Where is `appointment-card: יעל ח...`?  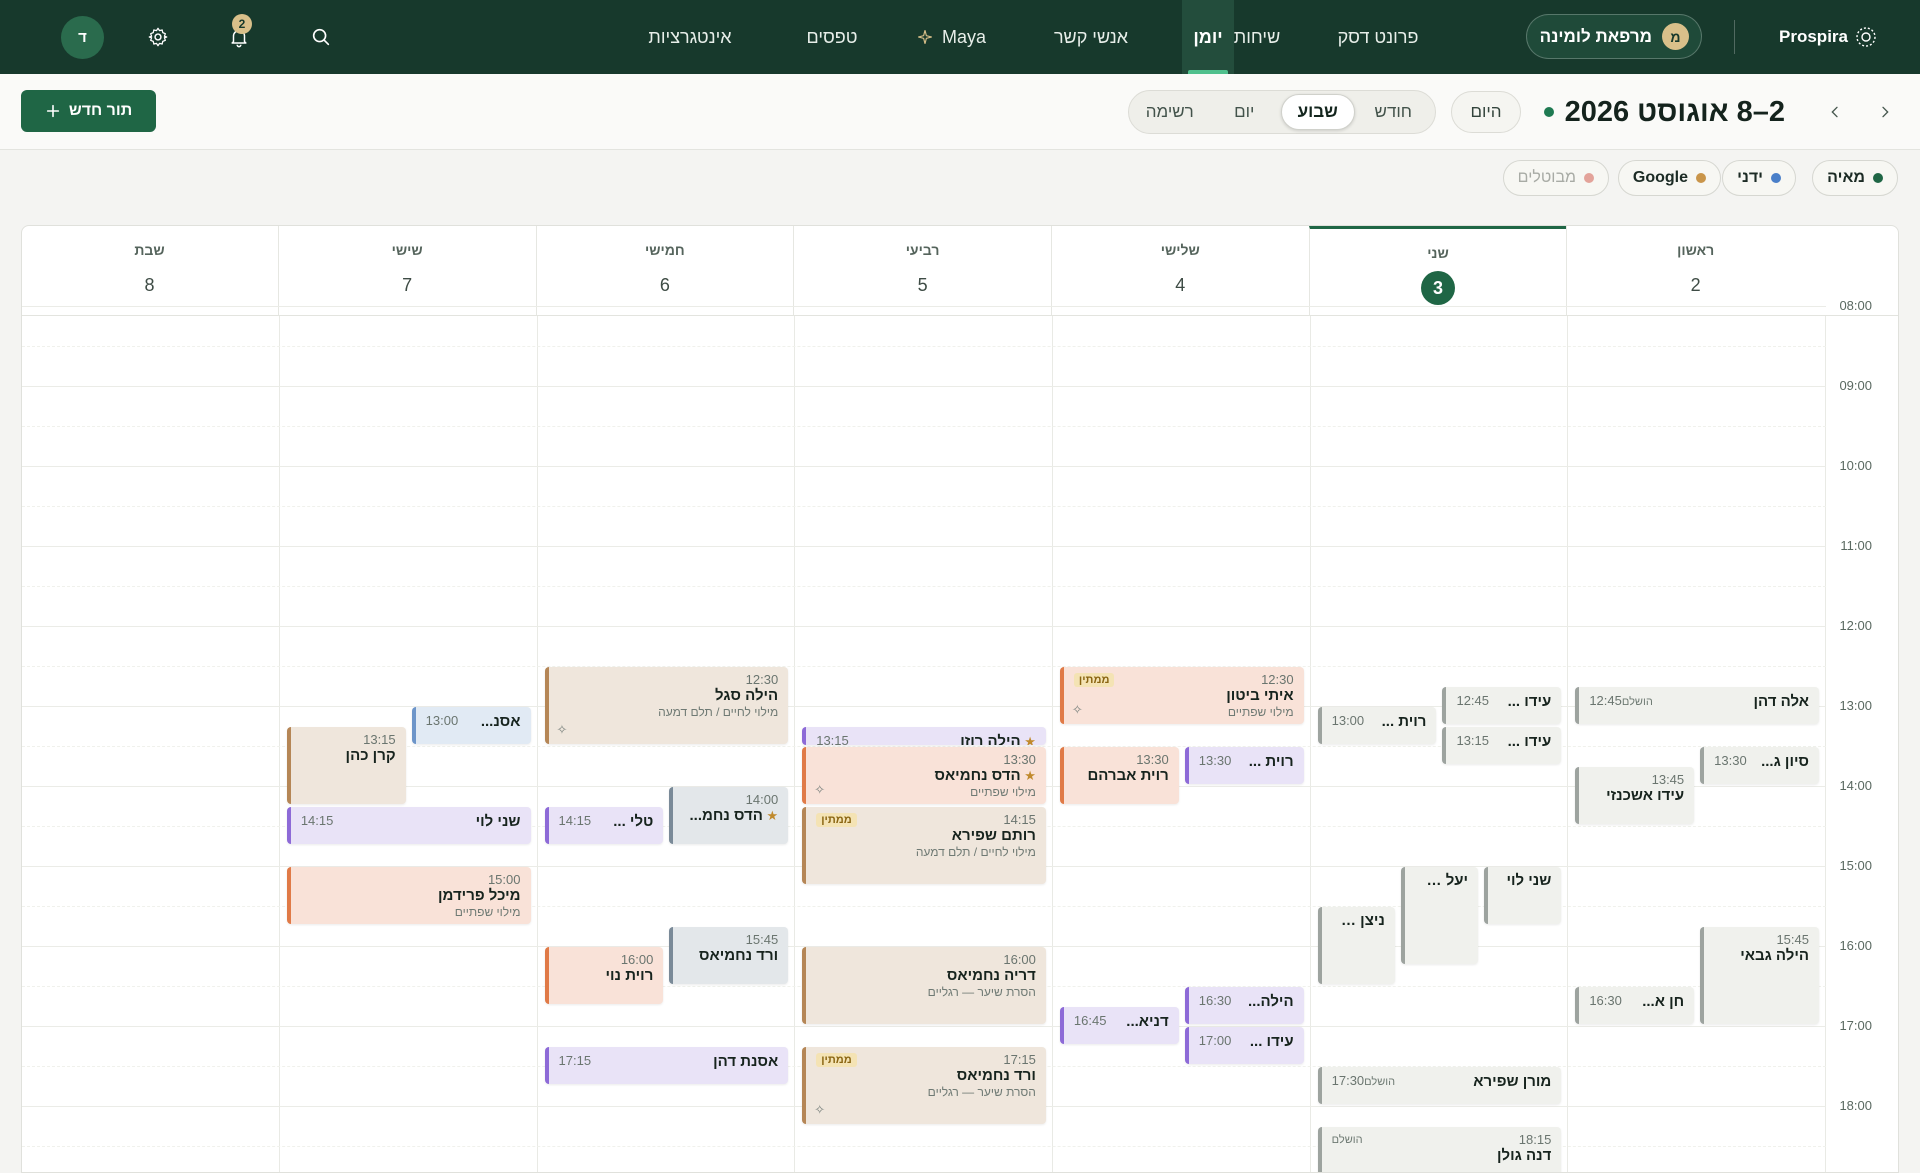 appointment-card: יעל ח... is located at coordinates (1439, 915).